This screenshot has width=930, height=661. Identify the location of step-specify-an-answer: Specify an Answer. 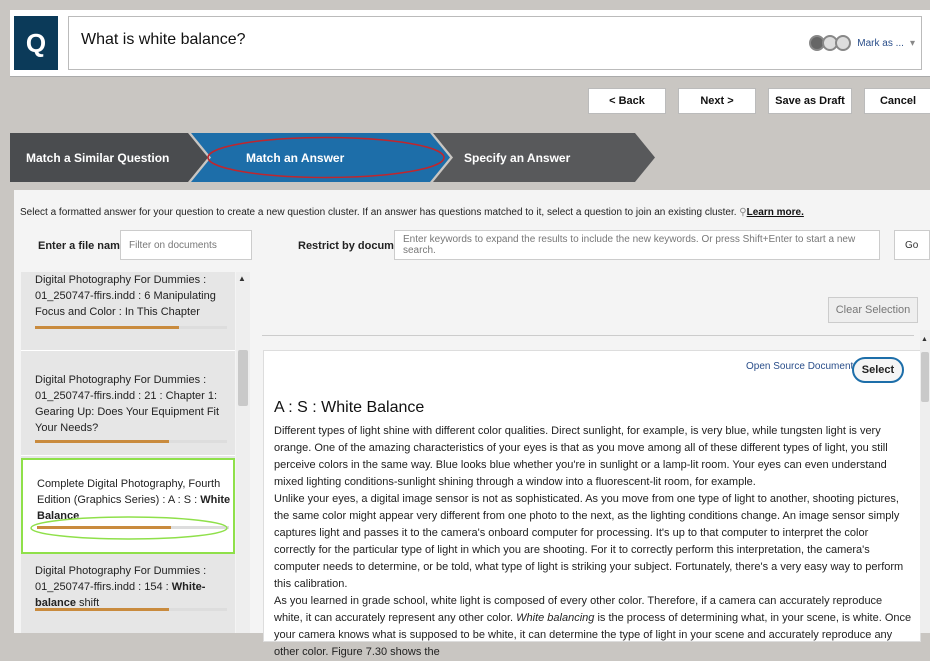
(517, 157).